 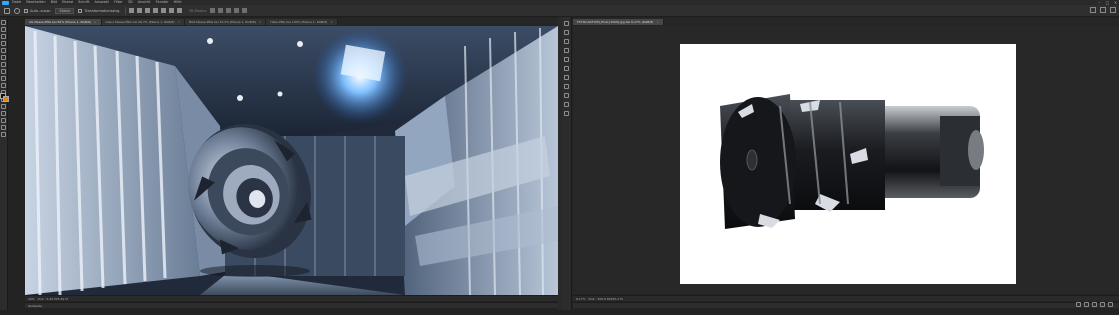 I want to click on transform-controls-checkbox, so click(x=80, y=10).